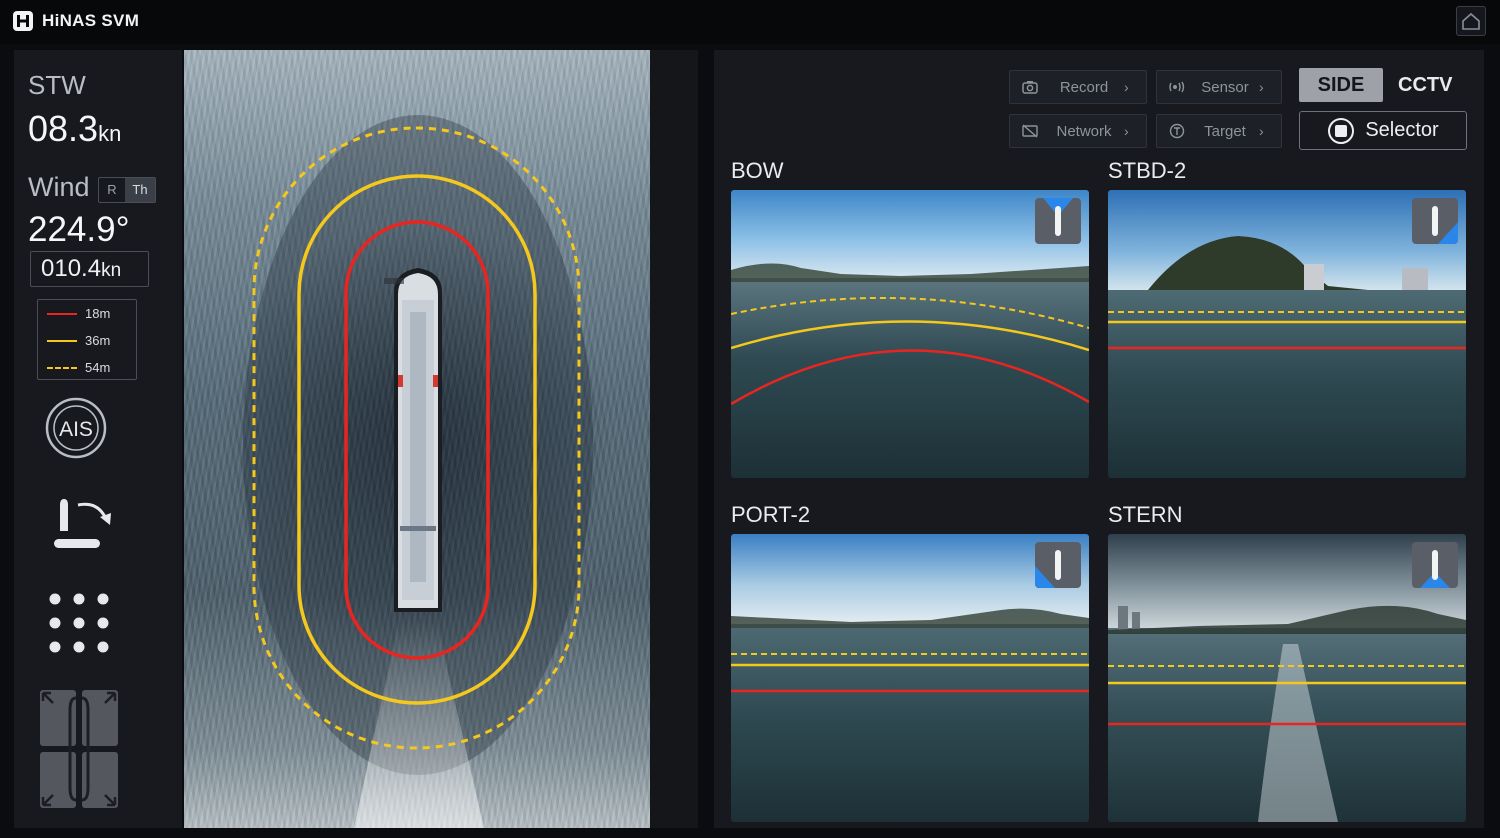 Image resolution: width=1500 pixels, height=838 pixels. What do you see at coordinates (1058, 217) in the screenshot?
I see `bow-direction-icon` at bounding box center [1058, 217].